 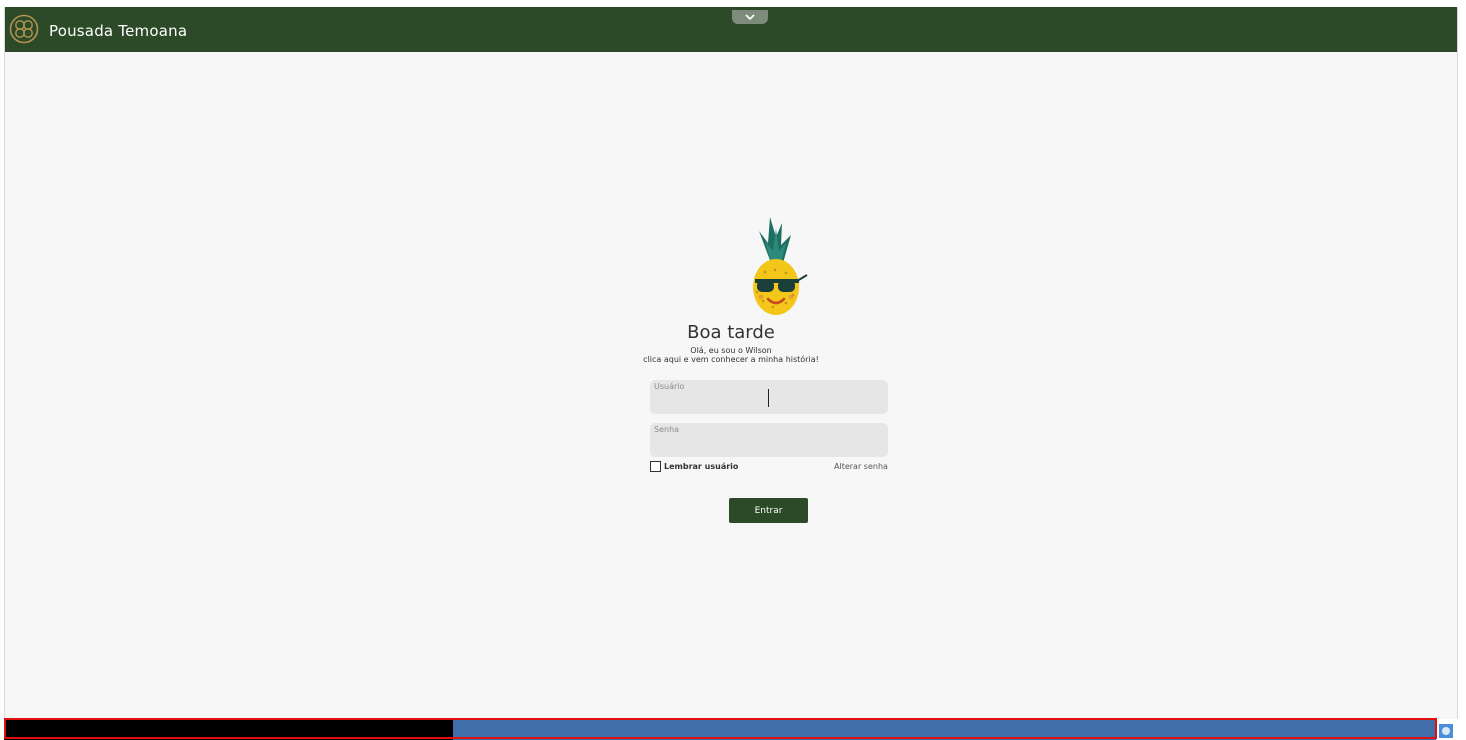 I want to click on chevron-down-icon, so click(x=750, y=17).